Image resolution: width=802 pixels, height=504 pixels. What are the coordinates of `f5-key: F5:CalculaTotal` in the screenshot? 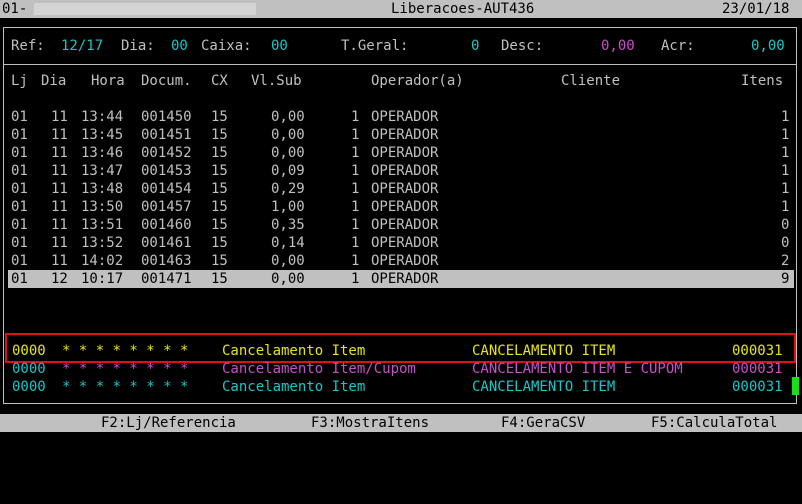 It's located at (714, 423).